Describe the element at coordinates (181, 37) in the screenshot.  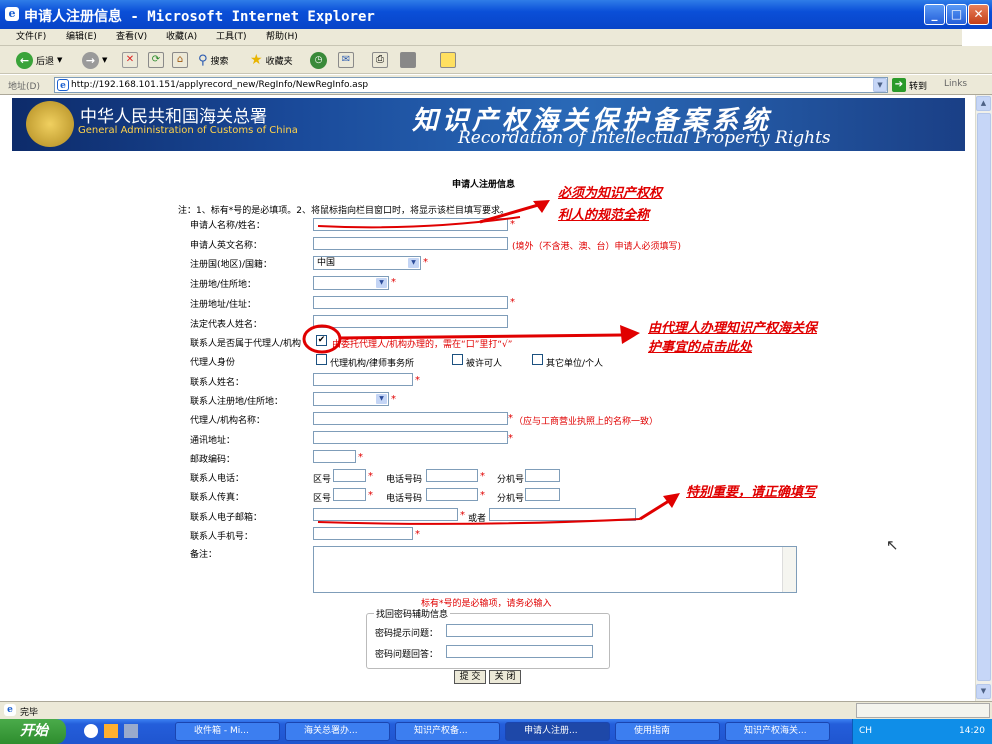
I see `menu-favorites: 收藏(A)` at that location.